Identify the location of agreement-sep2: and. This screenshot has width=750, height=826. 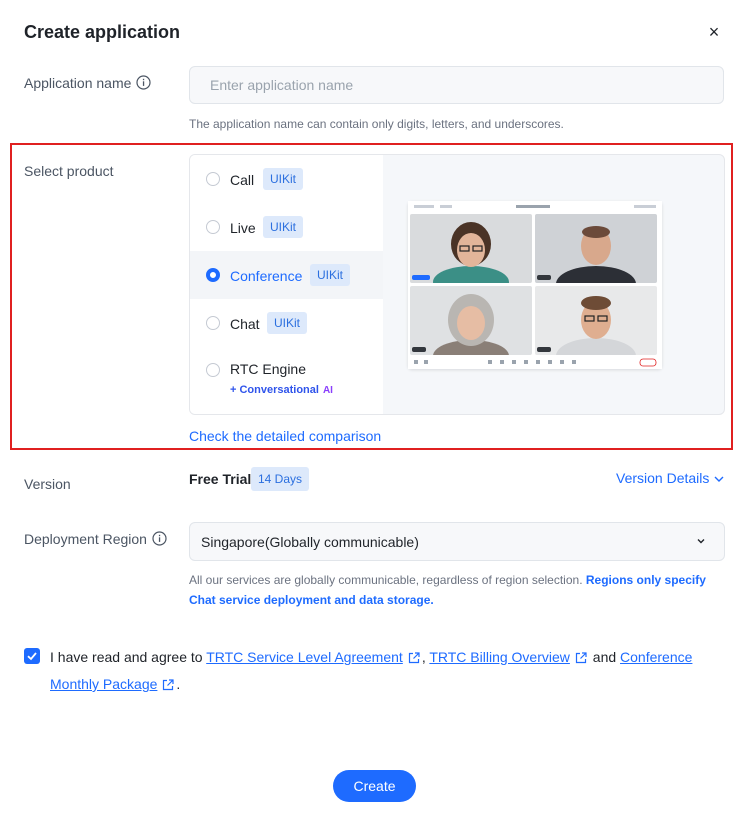
(604, 657).